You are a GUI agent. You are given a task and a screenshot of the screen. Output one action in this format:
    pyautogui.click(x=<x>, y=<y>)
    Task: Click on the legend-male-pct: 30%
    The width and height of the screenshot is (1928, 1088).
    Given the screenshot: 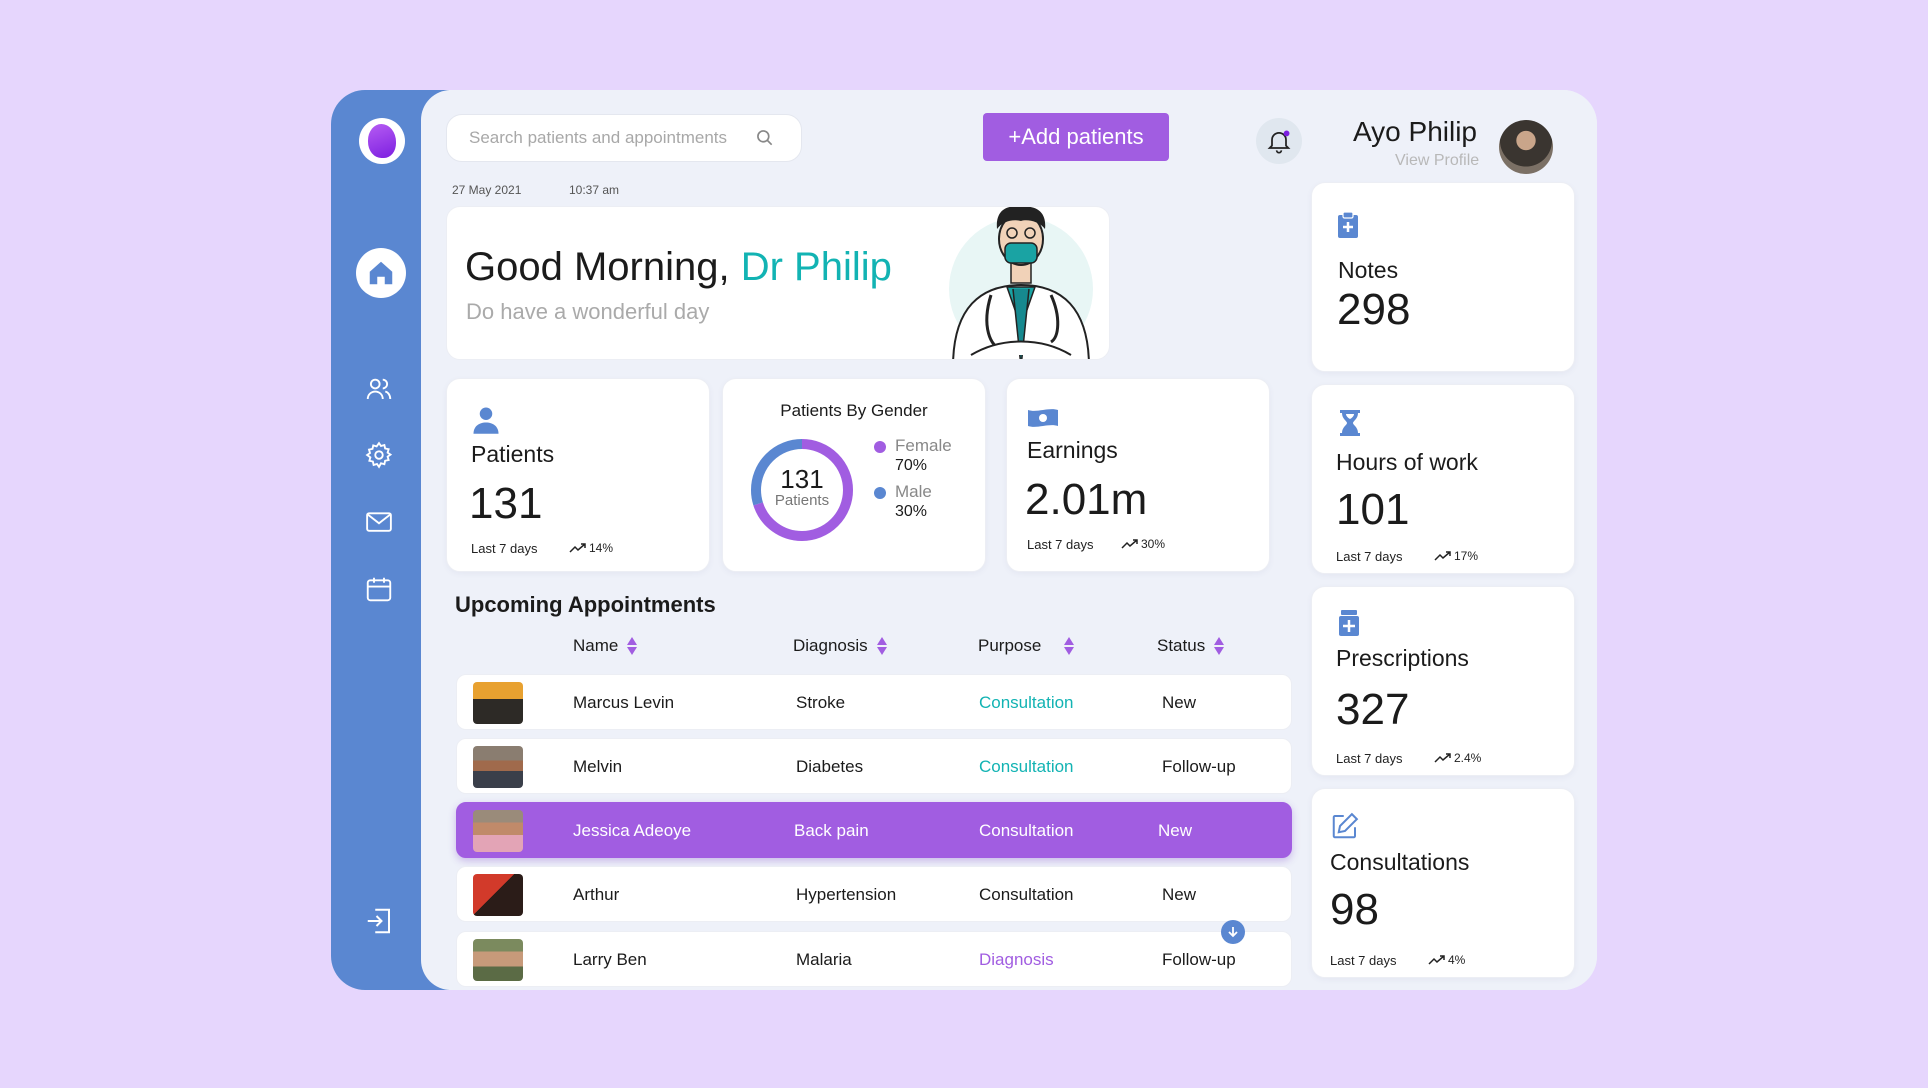 What is the action you would take?
    pyautogui.click(x=911, y=511)
    